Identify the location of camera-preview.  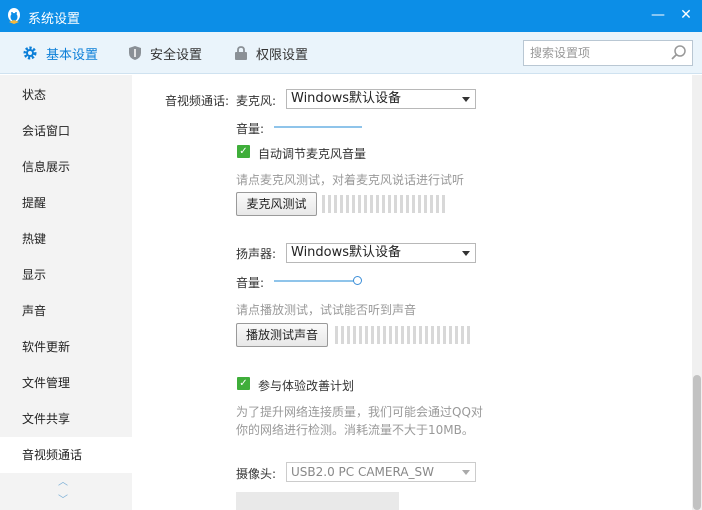
(317, 501).